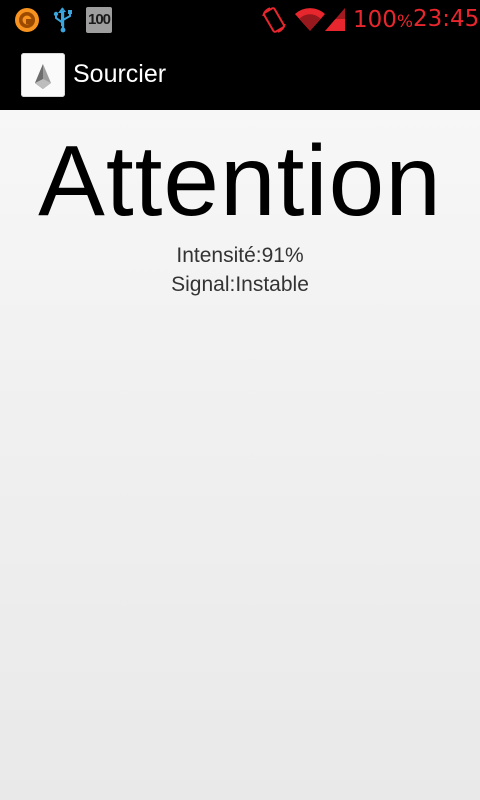 The height and width of the screenshot is (800, 480). I want to click on usb-icon, so click(62, 20).